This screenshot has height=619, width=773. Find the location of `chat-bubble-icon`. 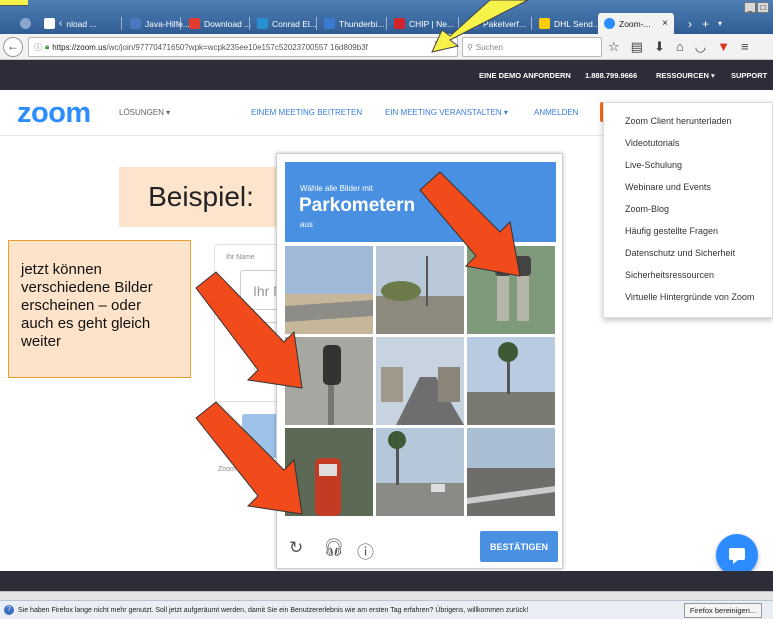

chat-bubble-icon is located at coordinates (737, 556).